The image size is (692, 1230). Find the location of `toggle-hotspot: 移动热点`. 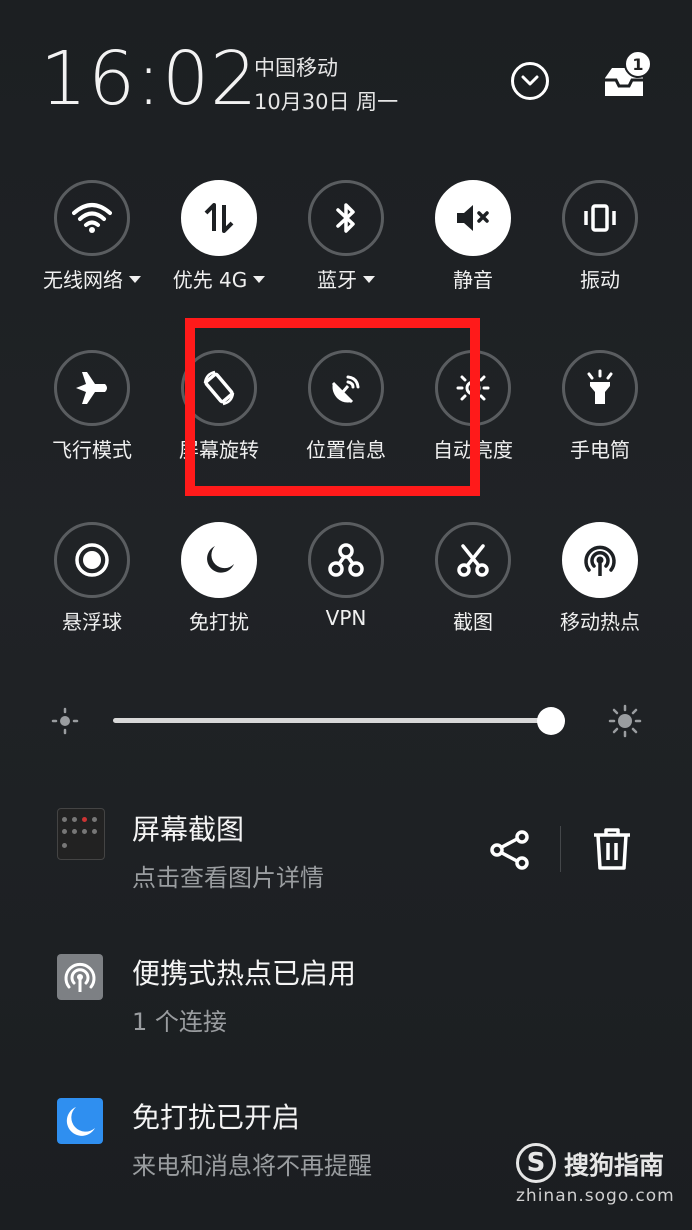

toggle-hotspot: 移动热点 is located at coordinates (600, 578).